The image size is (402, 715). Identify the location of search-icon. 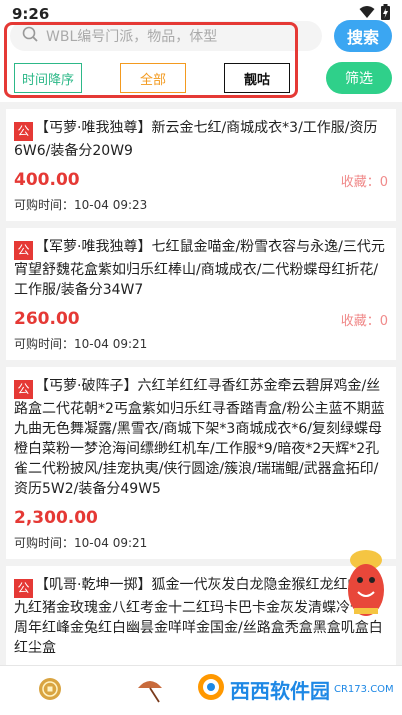
(34, 36).